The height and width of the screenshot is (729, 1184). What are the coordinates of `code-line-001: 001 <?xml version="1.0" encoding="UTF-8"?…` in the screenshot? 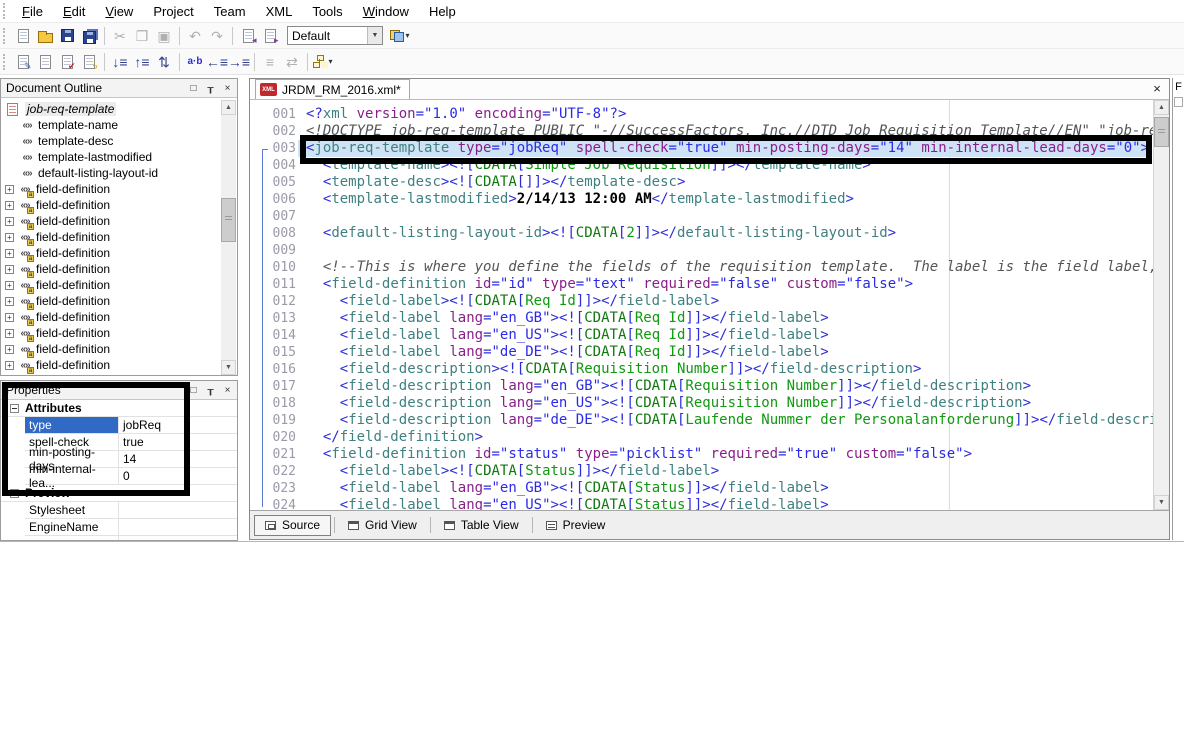 It's located at (701, 114).